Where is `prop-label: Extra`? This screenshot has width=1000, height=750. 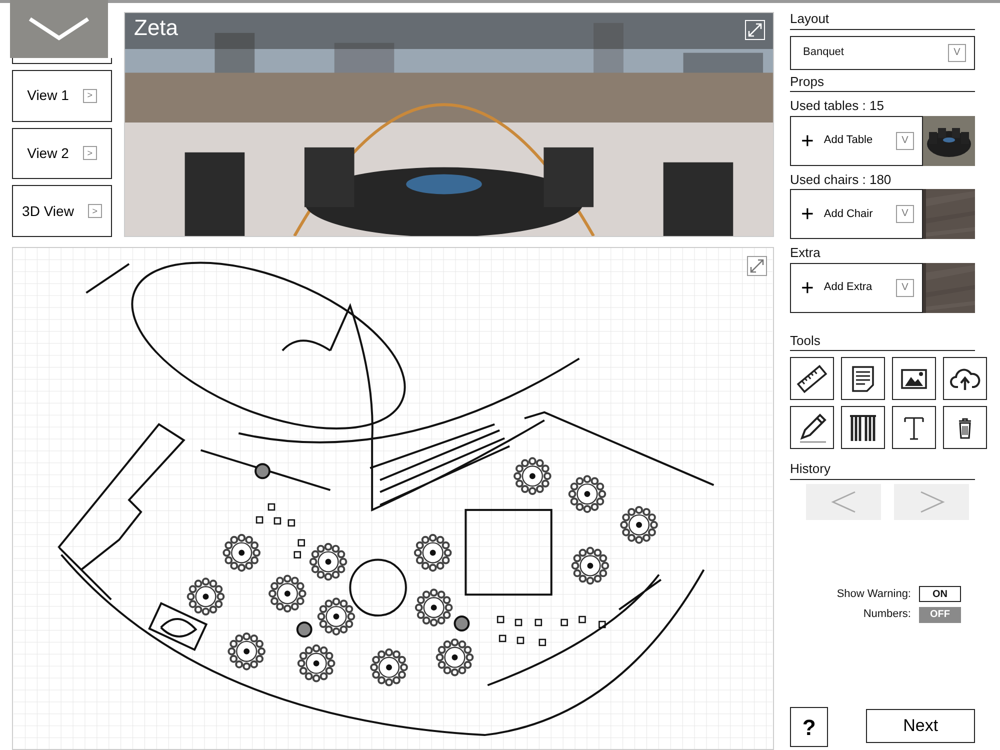 prop-label: Extra is located at coordinates (806, 253).